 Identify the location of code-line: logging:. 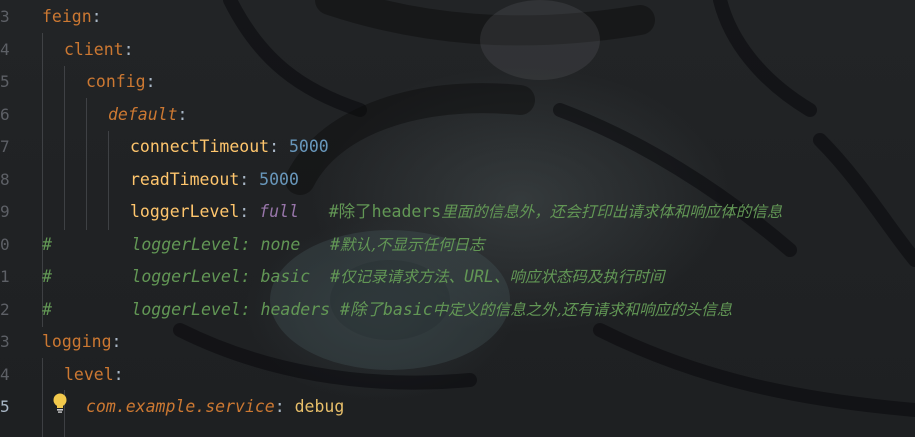
(81, 342).